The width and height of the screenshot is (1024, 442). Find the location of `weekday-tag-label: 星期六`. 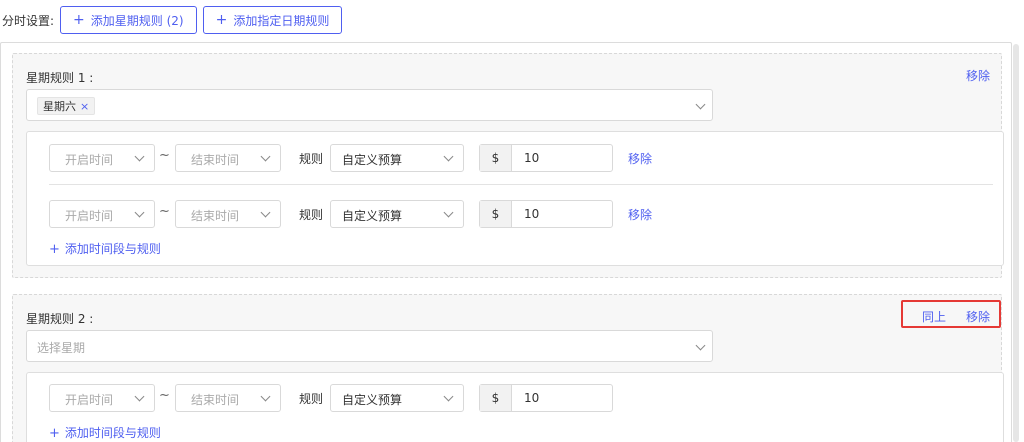

weekday-tag-label: 星期六 is located at coordinates (59, 106).